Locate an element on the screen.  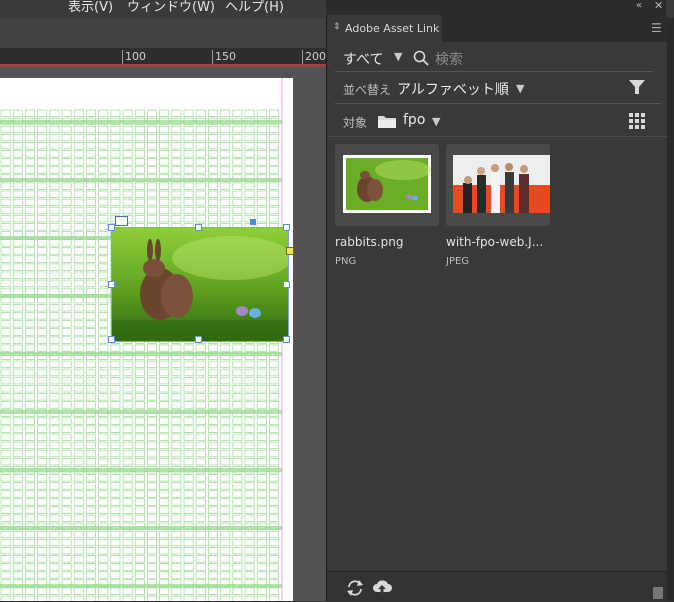
panel-tab: ⇕ Adobe Asset Link is located at coordinates (384, 28).